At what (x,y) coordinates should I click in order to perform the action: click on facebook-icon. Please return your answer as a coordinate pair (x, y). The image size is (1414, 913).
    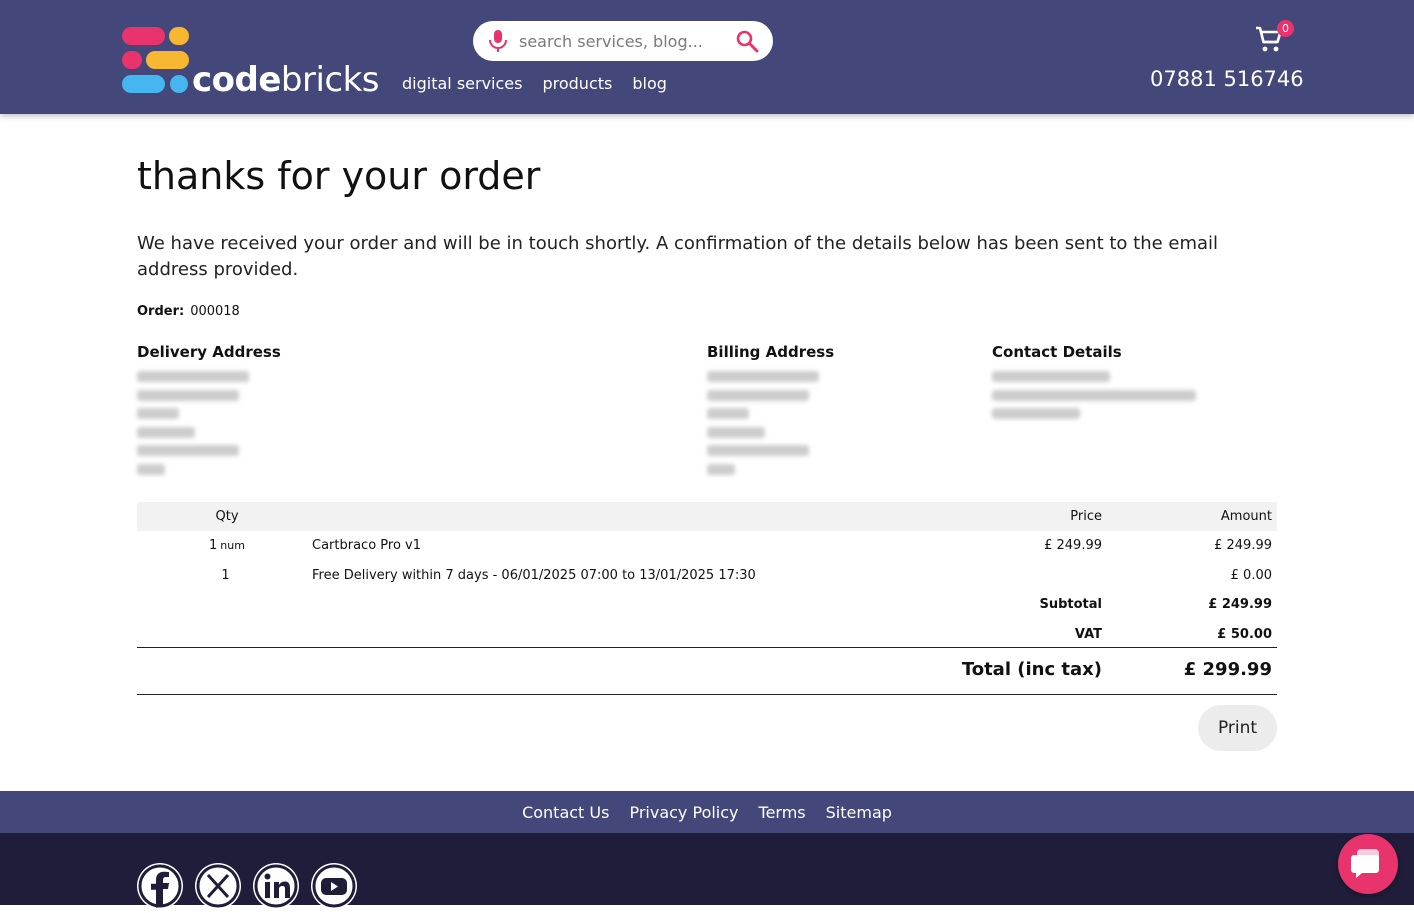
    Looking at the image, I should click on (160, 886).